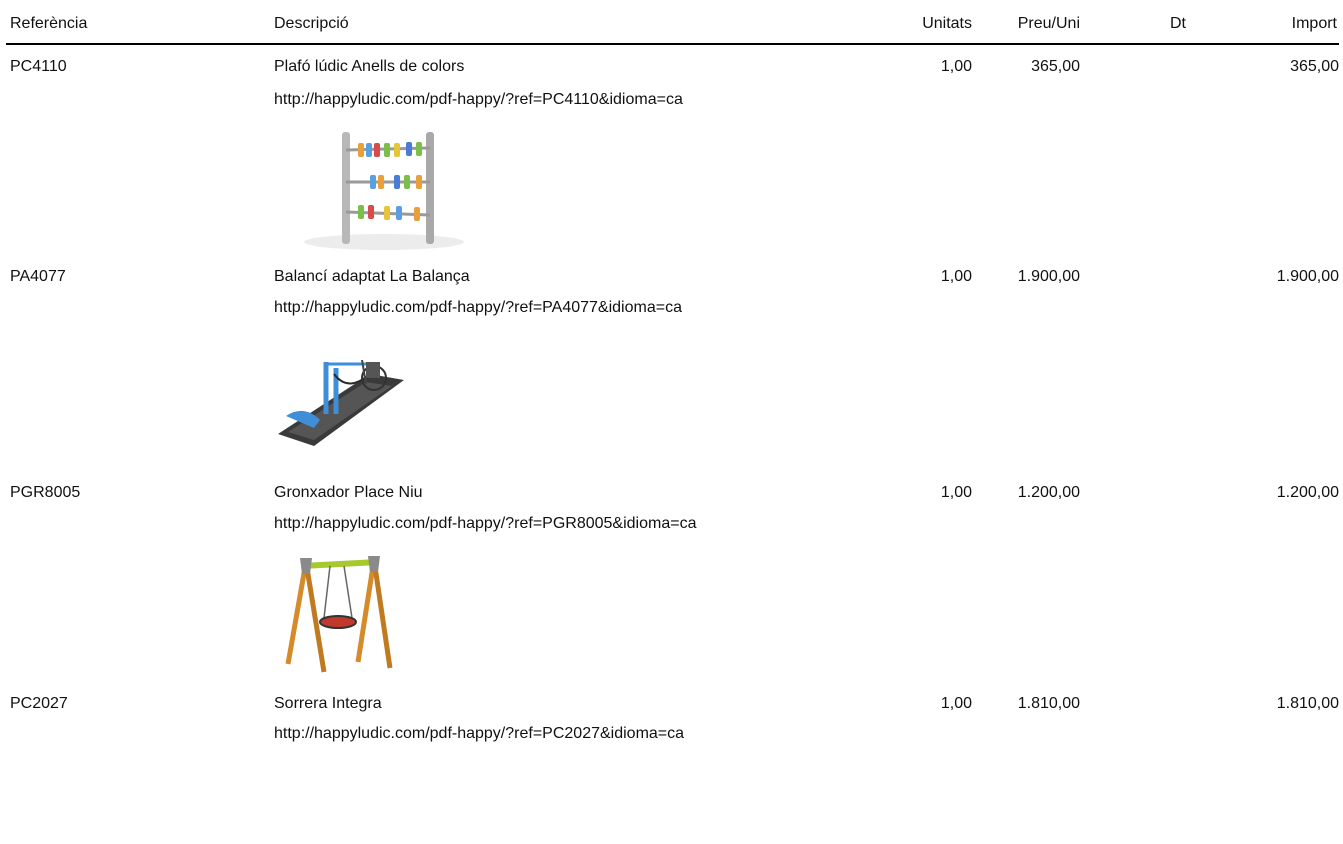  What do you see at coordinates (1307, 703) in the screenshot?
I see `amount-cell: 1.810,00` at bounding box center [1307, 703].